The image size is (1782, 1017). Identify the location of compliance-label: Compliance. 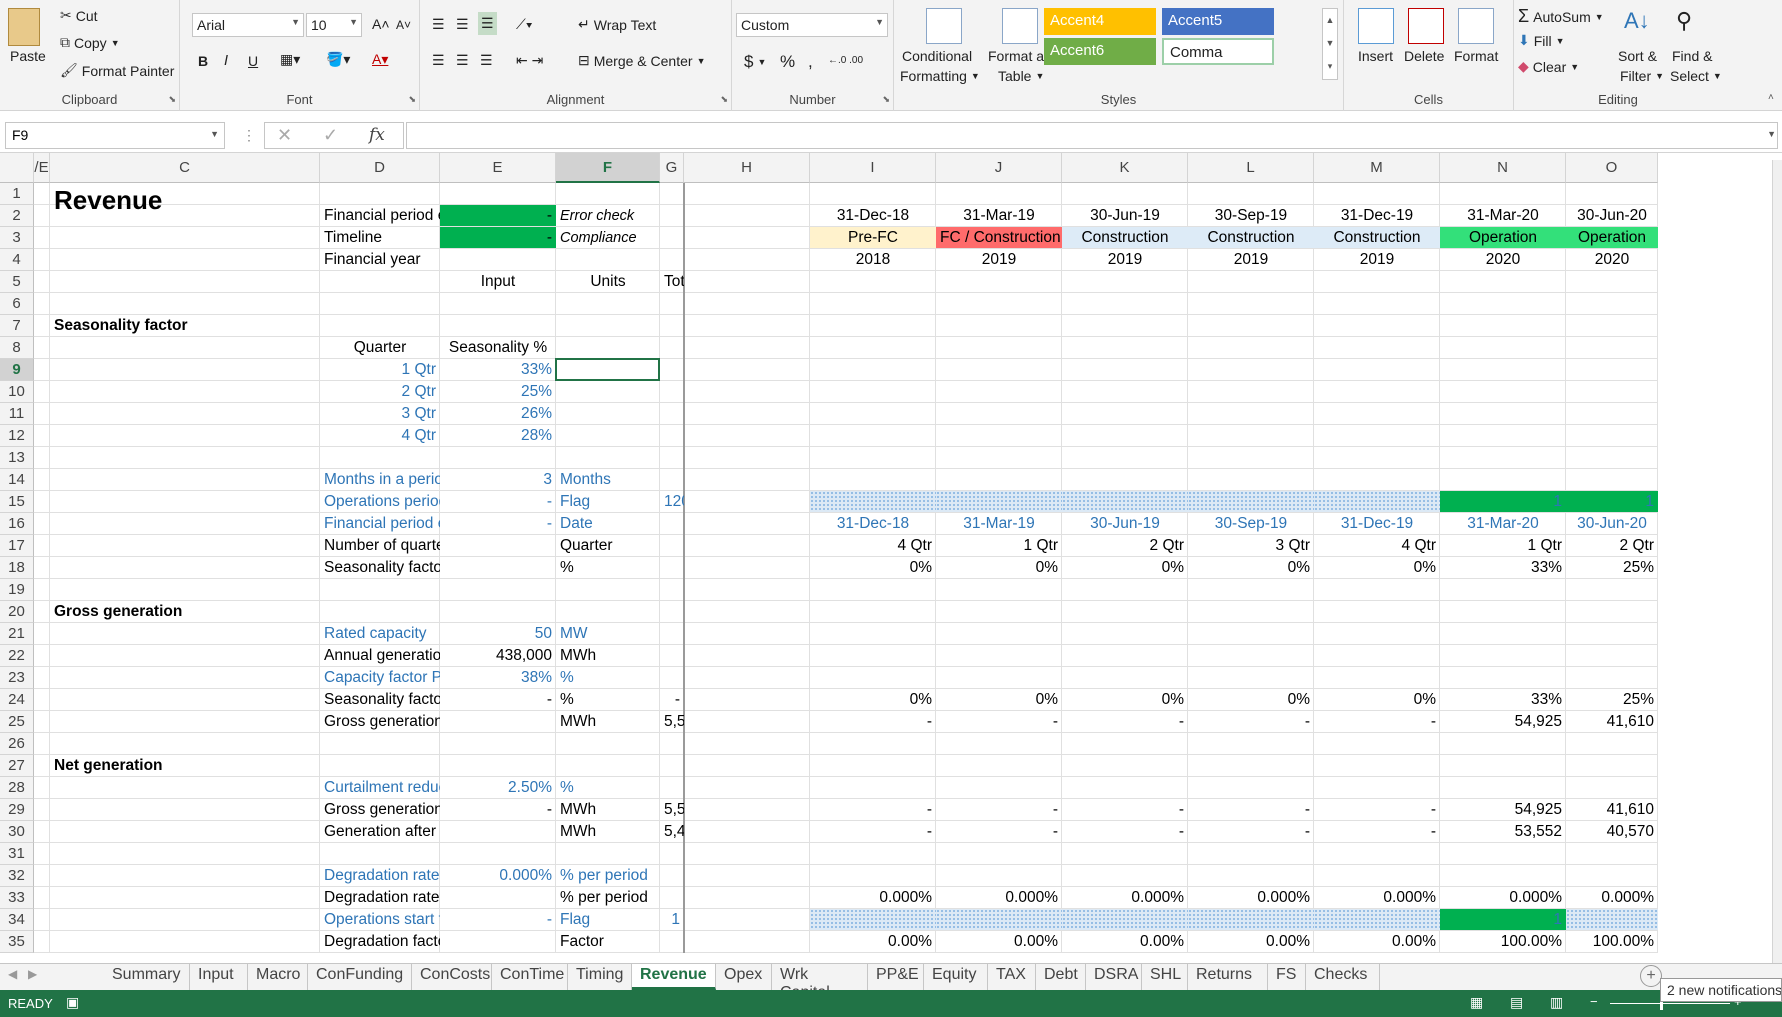
(608, 238).